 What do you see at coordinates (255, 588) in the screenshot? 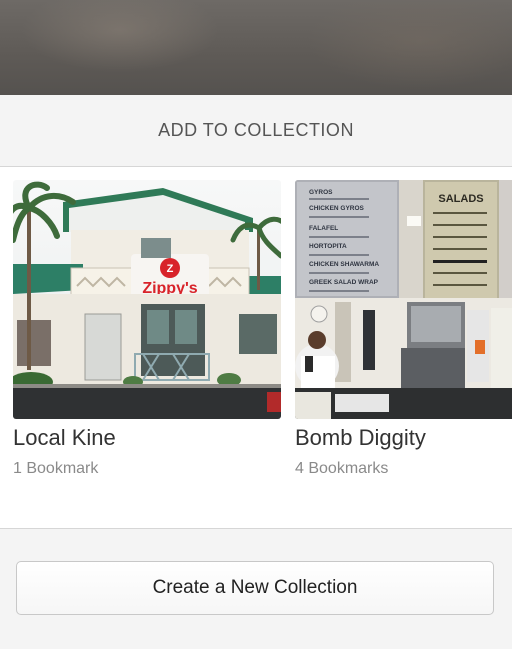
I see `create-collection-button: Create a New Collection` at bounding box center [255, 588].